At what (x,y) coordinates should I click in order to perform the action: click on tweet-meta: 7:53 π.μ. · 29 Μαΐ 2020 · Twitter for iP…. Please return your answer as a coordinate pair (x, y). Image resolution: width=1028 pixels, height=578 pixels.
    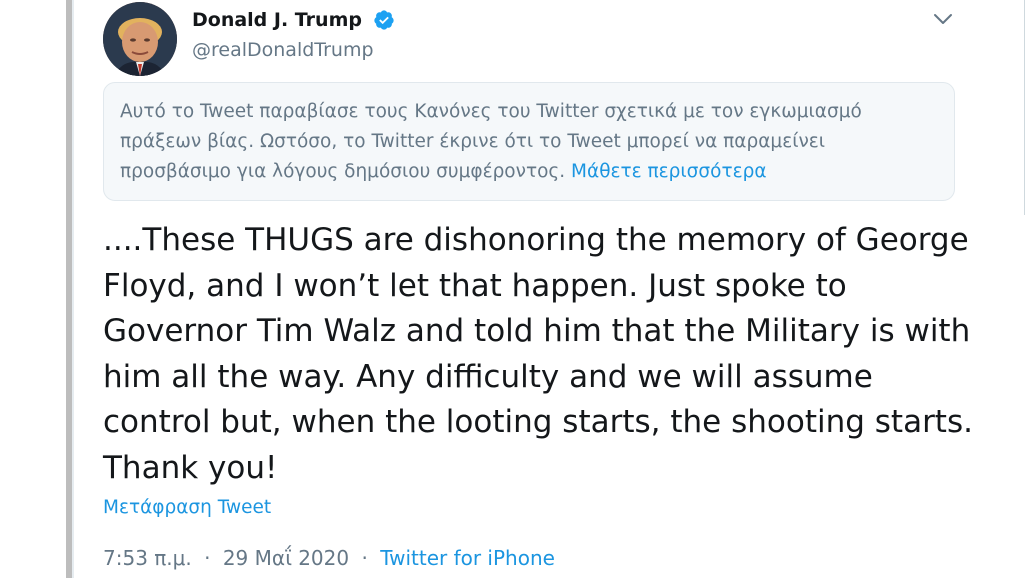
    Looking at the image, I should click on (329, 558).